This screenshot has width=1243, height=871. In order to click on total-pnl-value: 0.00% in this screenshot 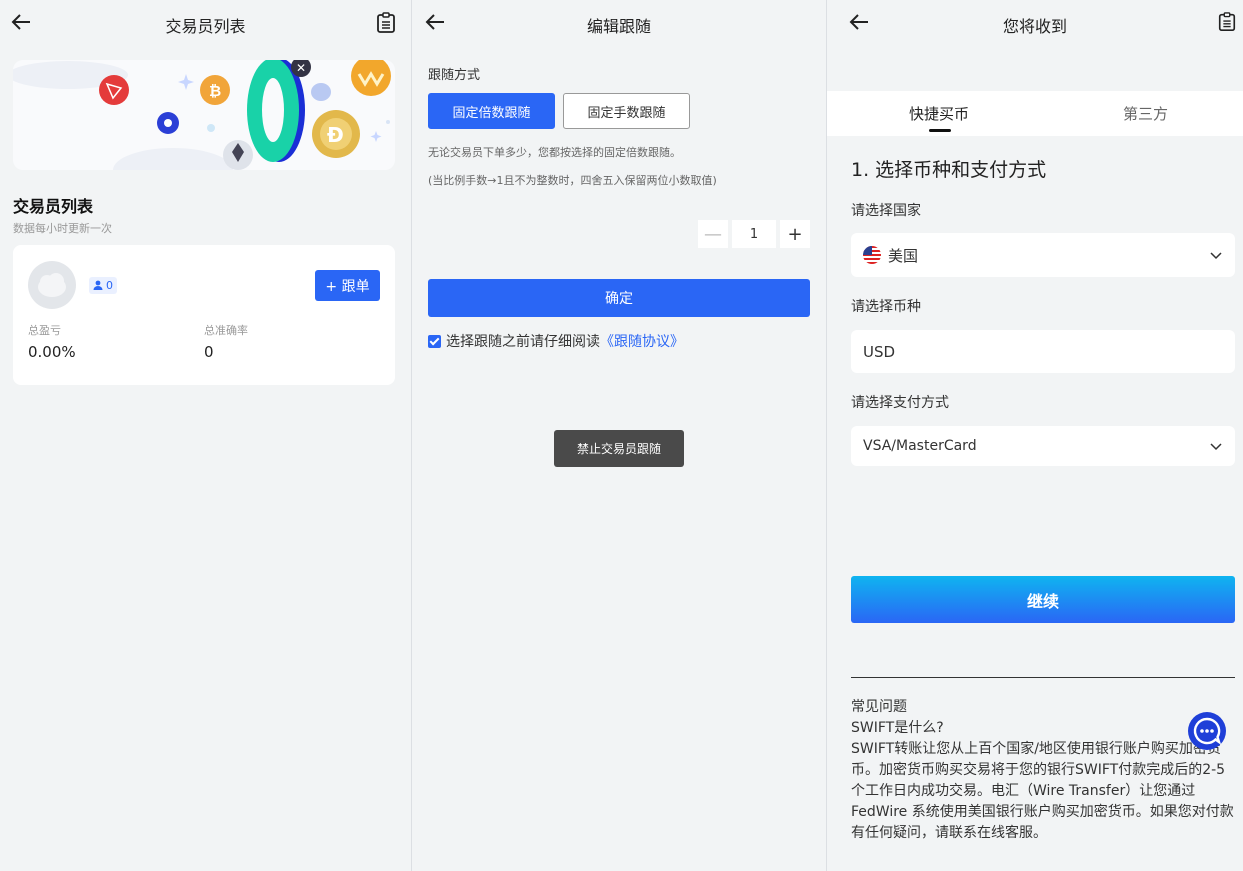, I will do `click(52, 352)`.